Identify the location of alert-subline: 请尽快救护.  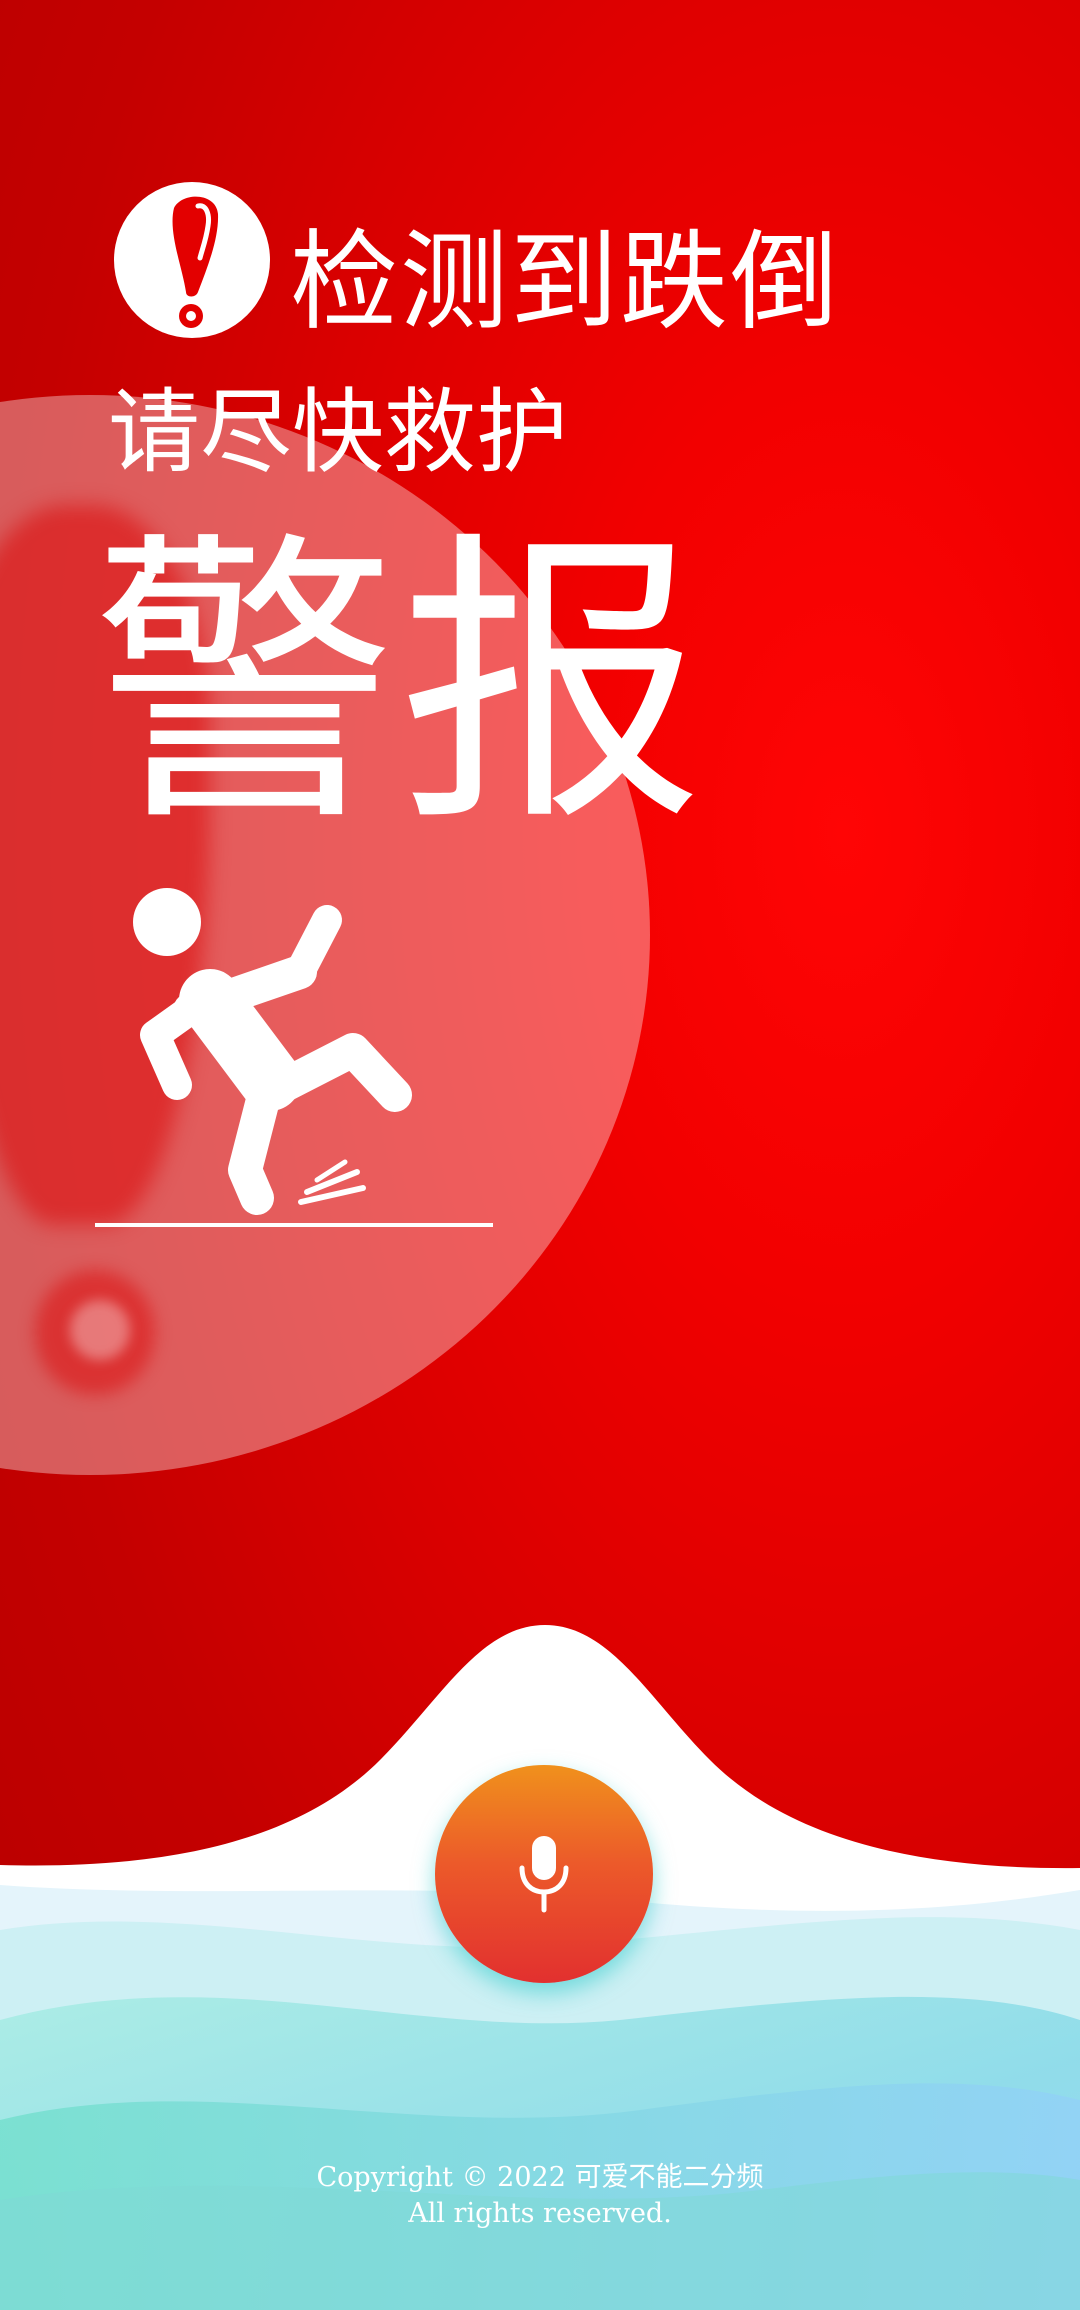
(338, 432).